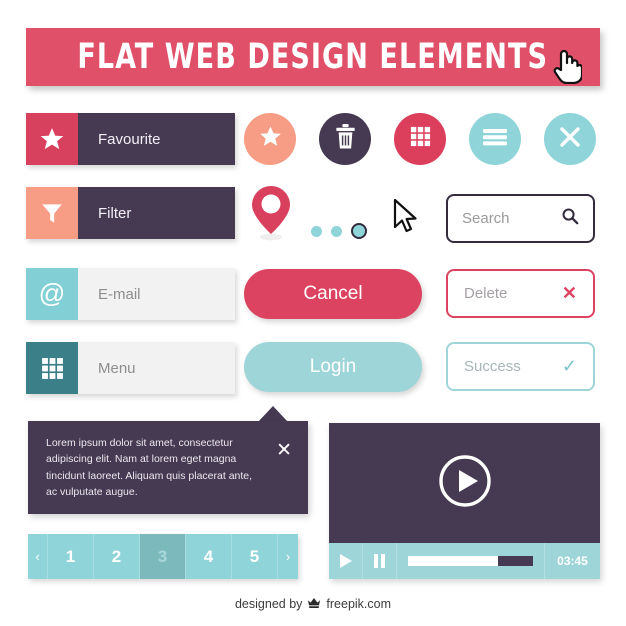 This screenshot has width=626, height=626. Describe the element at coordinates (288, 556) in the screenshot. I see `pagination-next: ›` at that location.